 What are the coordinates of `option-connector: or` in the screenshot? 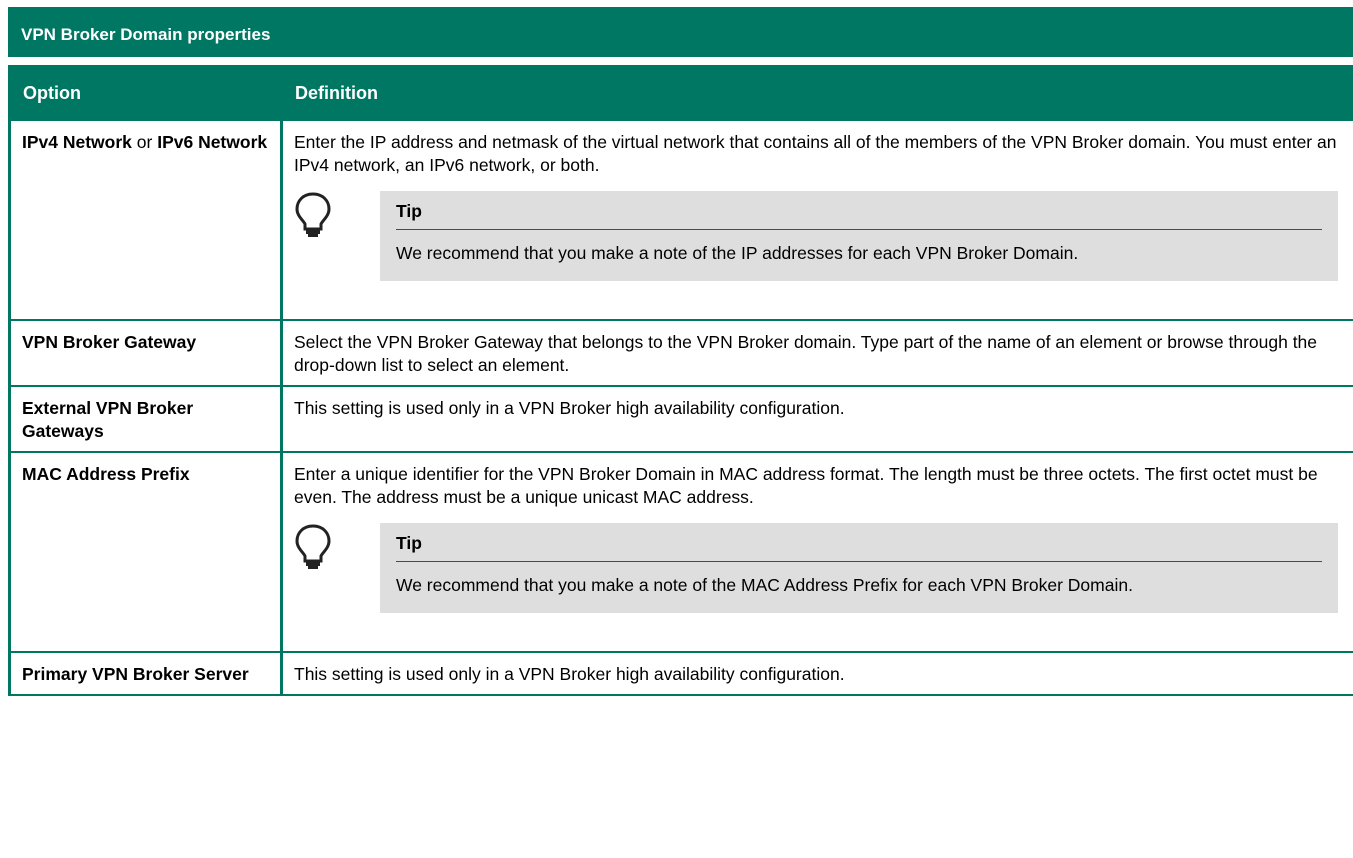 It's located at (144, 142).